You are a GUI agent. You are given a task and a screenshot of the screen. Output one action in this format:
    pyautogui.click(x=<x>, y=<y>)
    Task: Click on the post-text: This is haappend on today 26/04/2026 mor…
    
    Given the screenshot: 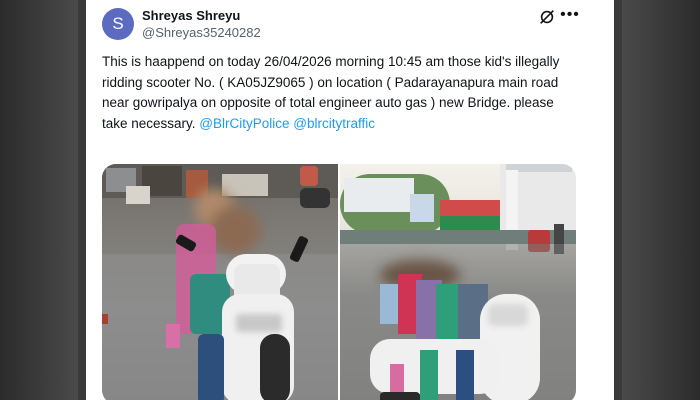 What is the action you would take?
    pyautogui.click(x=337, y=93)
    